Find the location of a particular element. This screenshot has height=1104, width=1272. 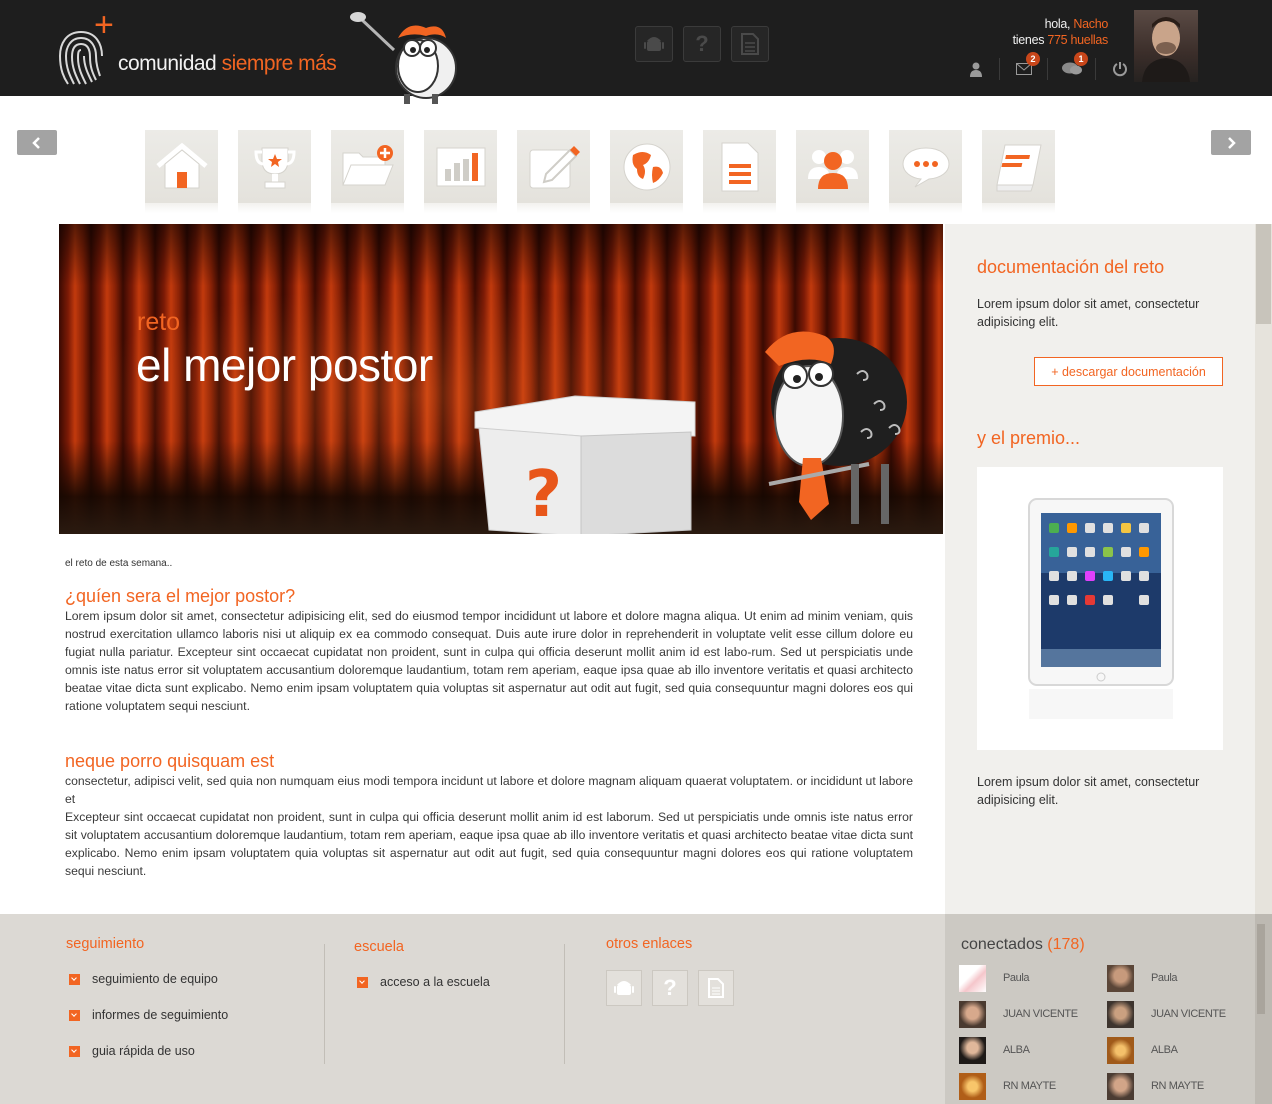

logo-text: comunidad siempre más is located at coordinates (227, 63).